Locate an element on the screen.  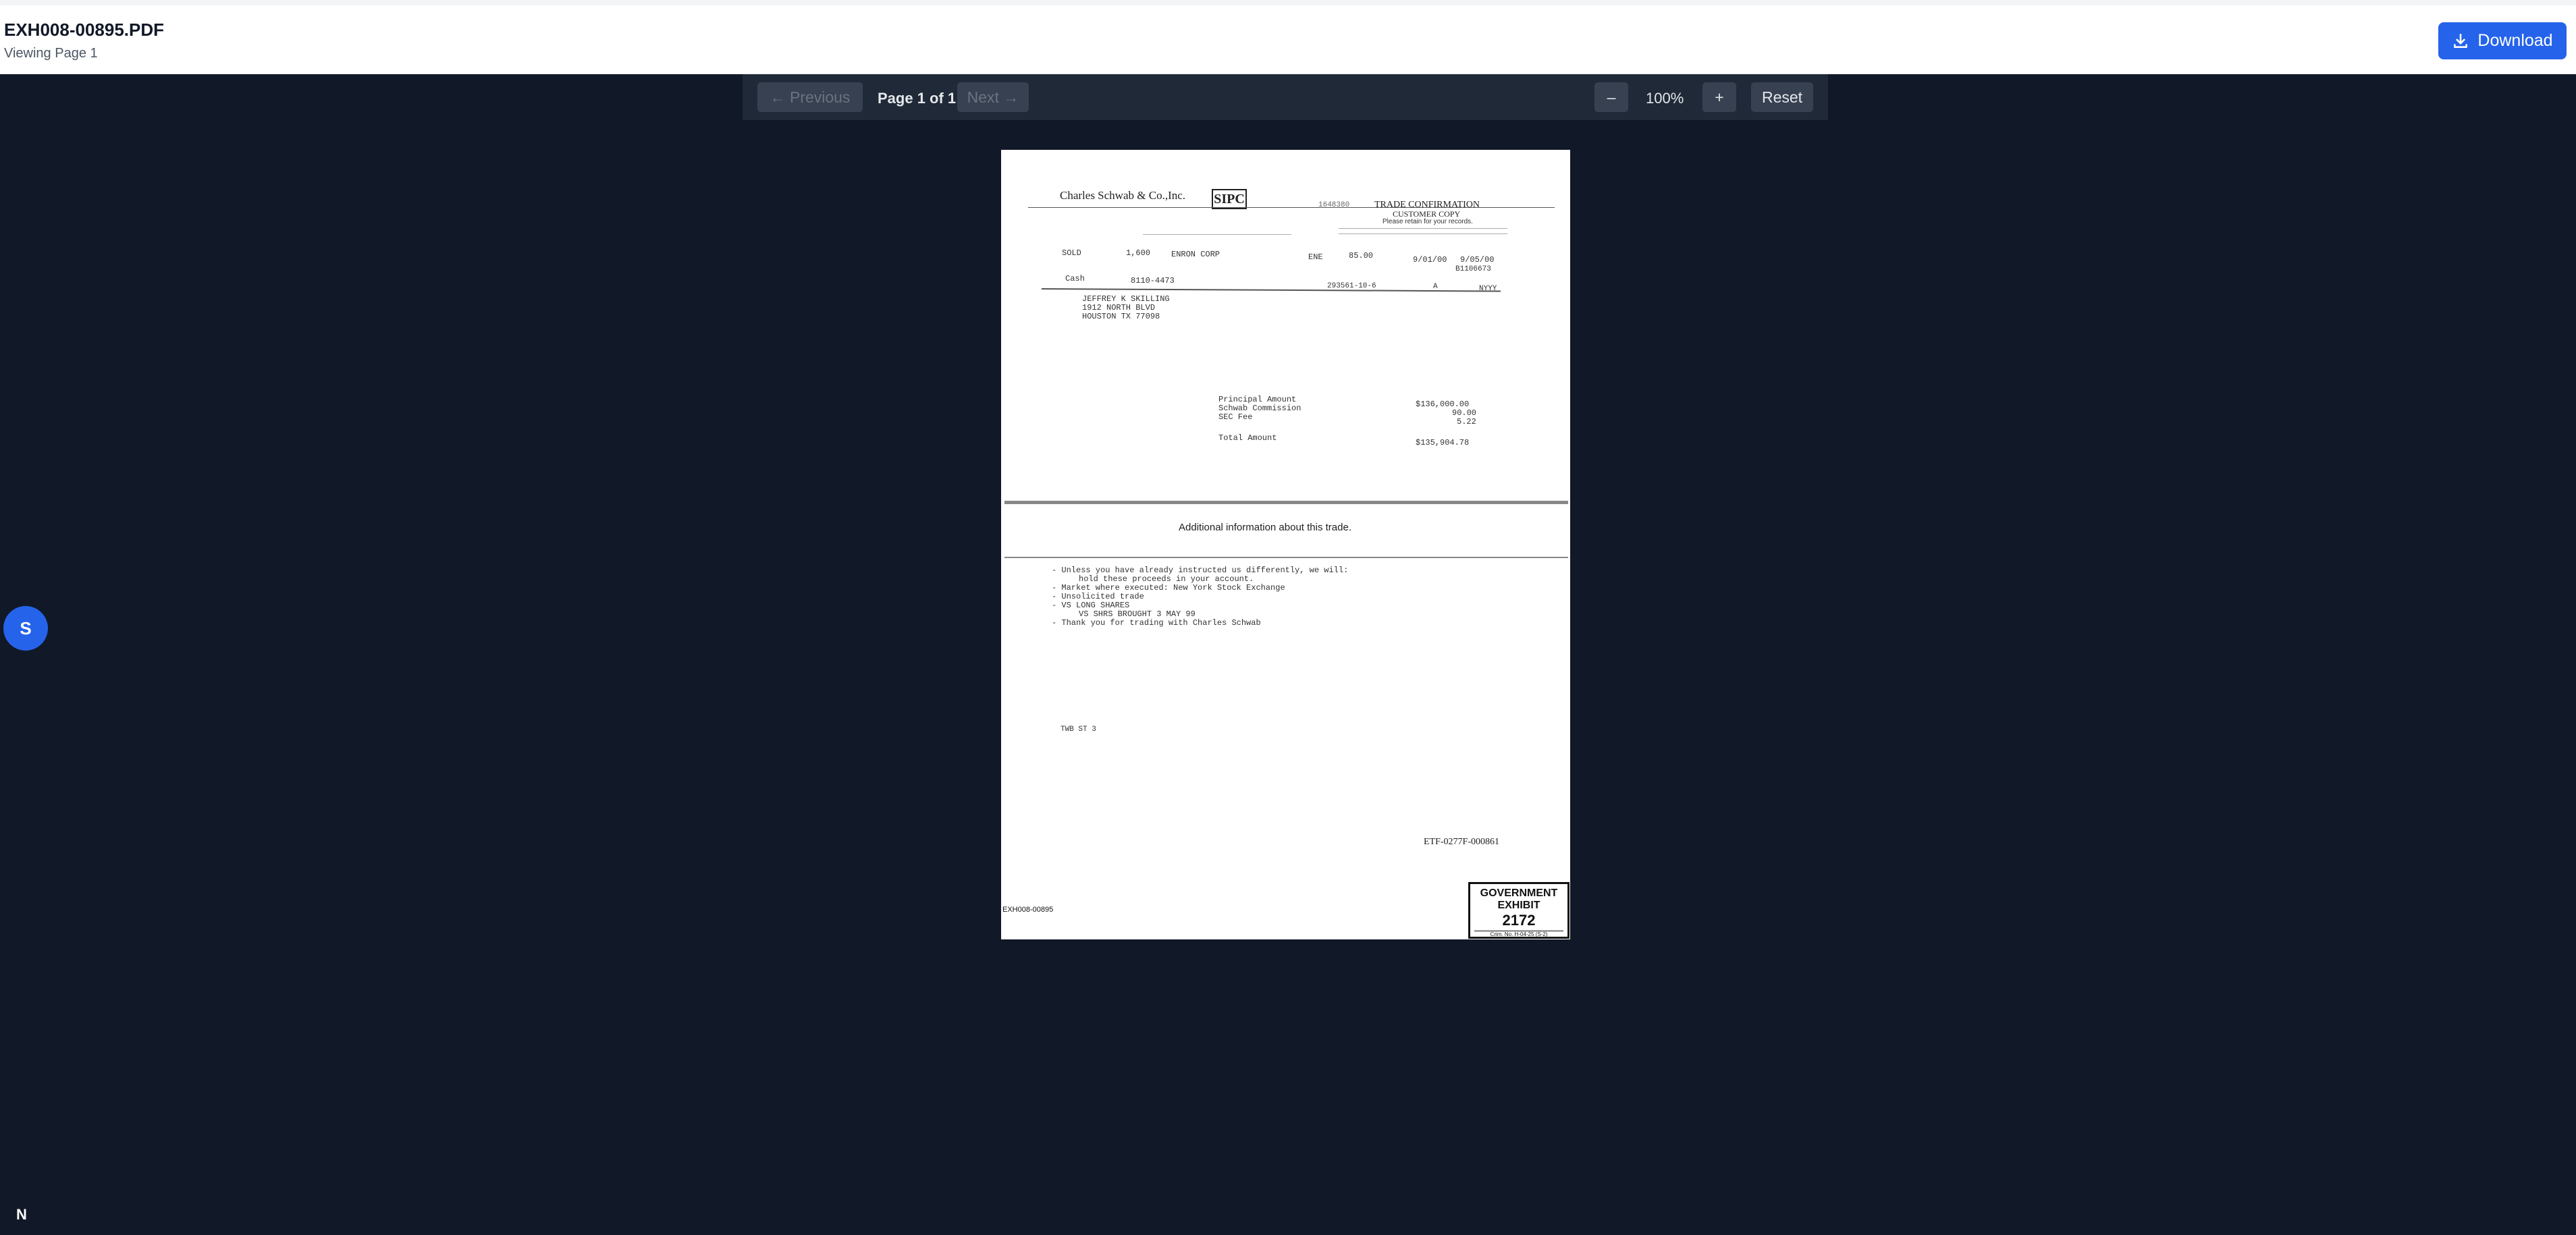
company-name: Charles Schwab & Co.,Inc. is located at coordinates (1123, 195).